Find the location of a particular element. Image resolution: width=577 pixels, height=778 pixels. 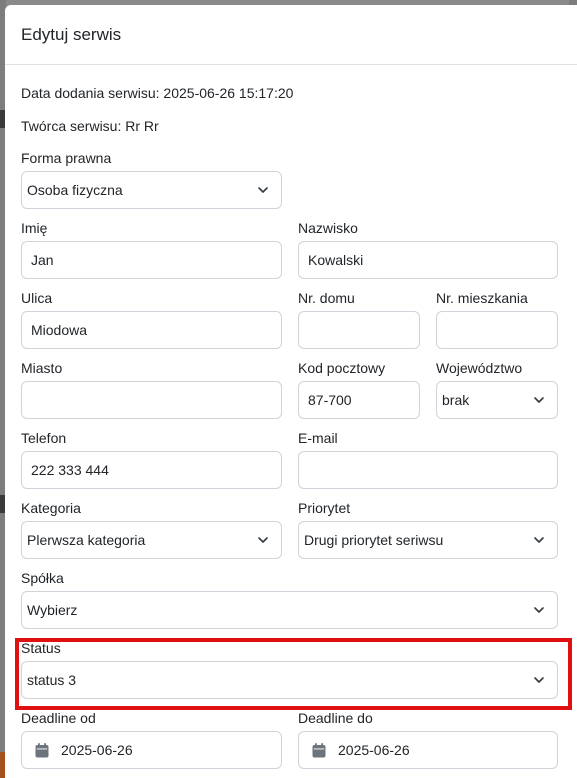

street-value: Miodowa is located at coordinates (59, 330).